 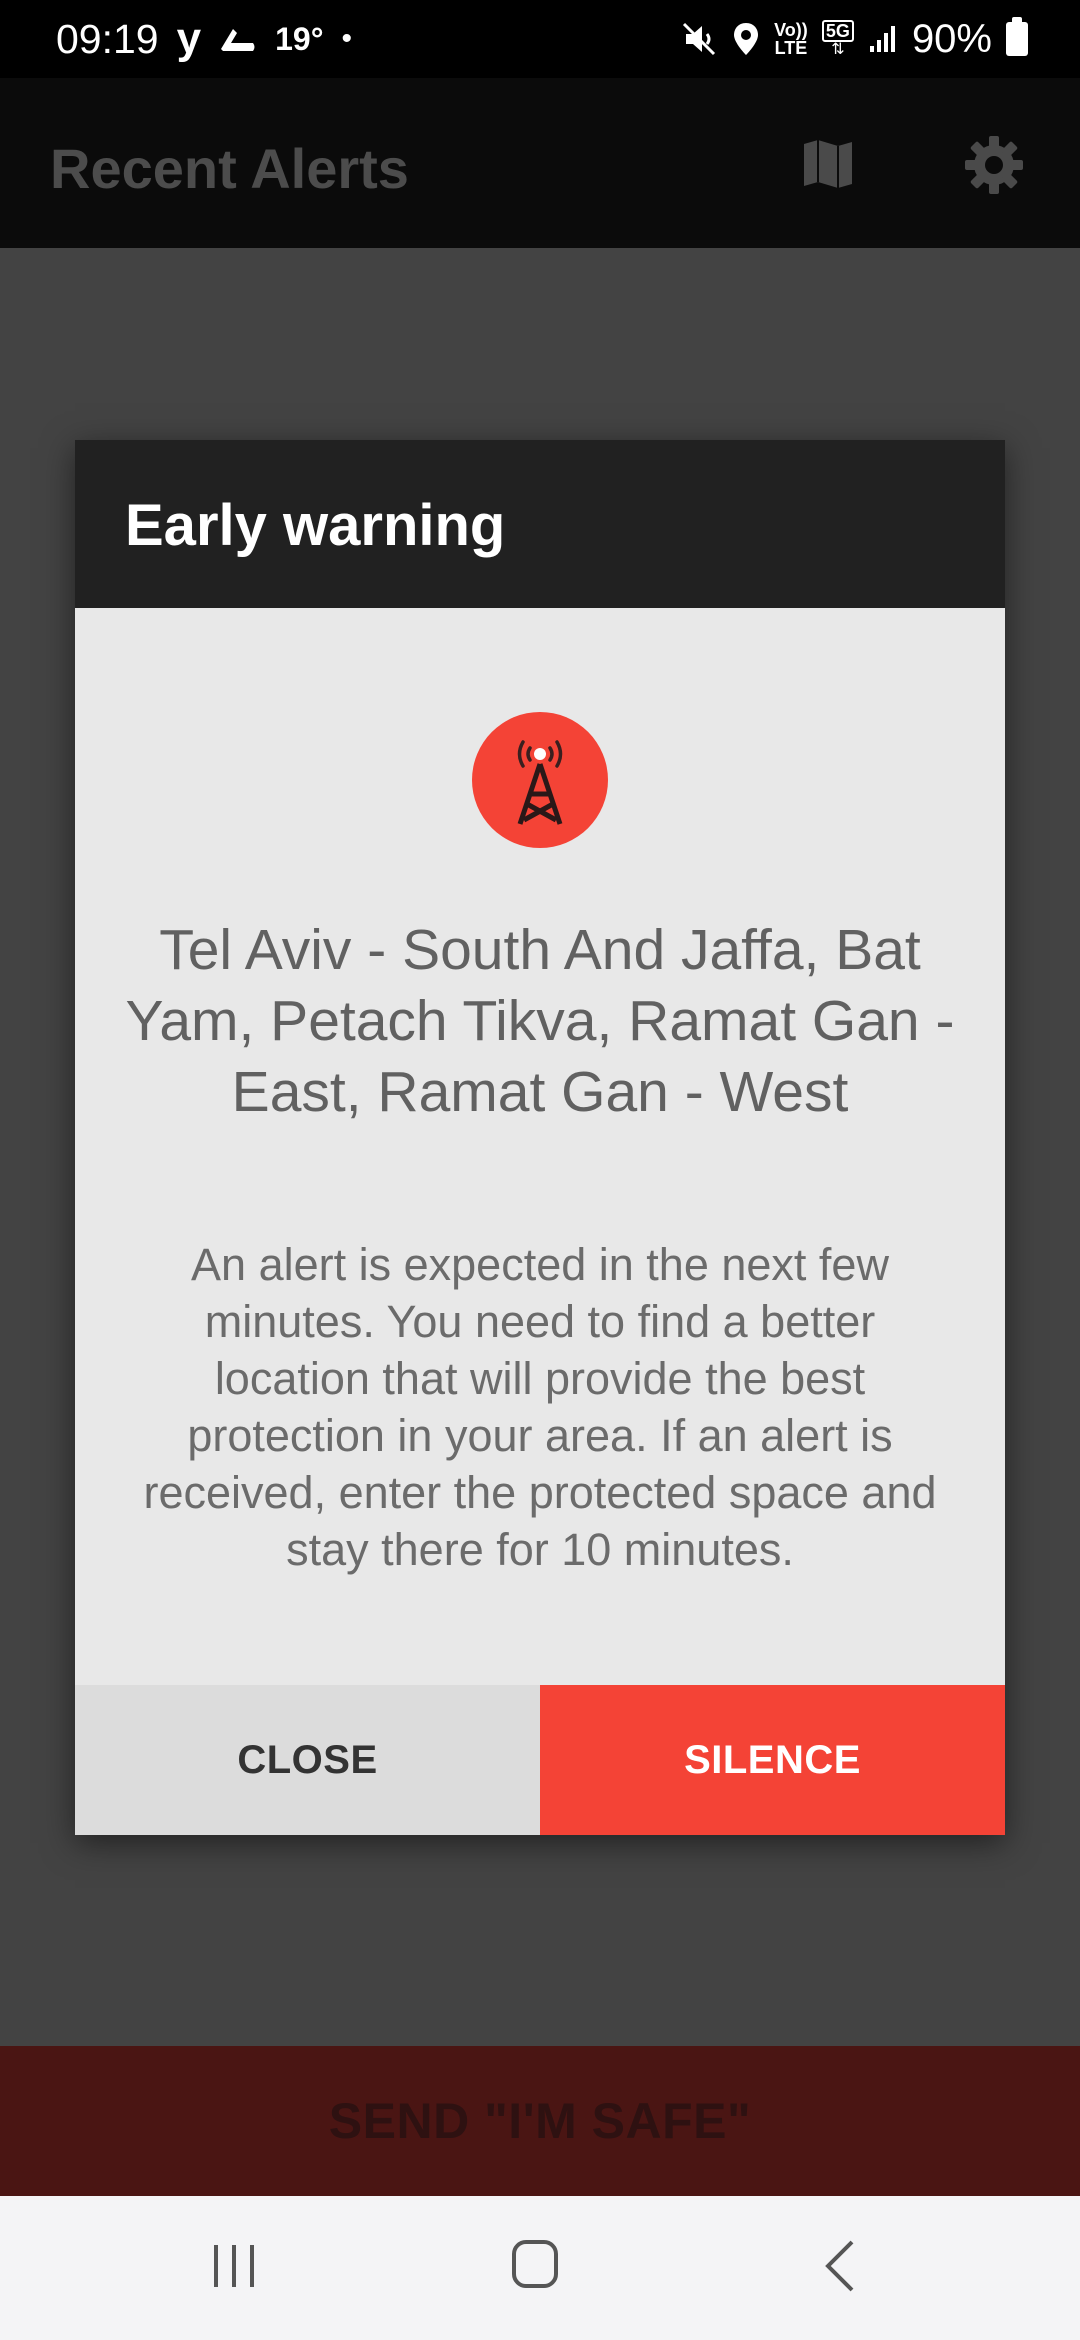 What do you see at coordinates (238, 40) in the screenshot?
I see `shoe-icon` at bounding box center [238, 40].